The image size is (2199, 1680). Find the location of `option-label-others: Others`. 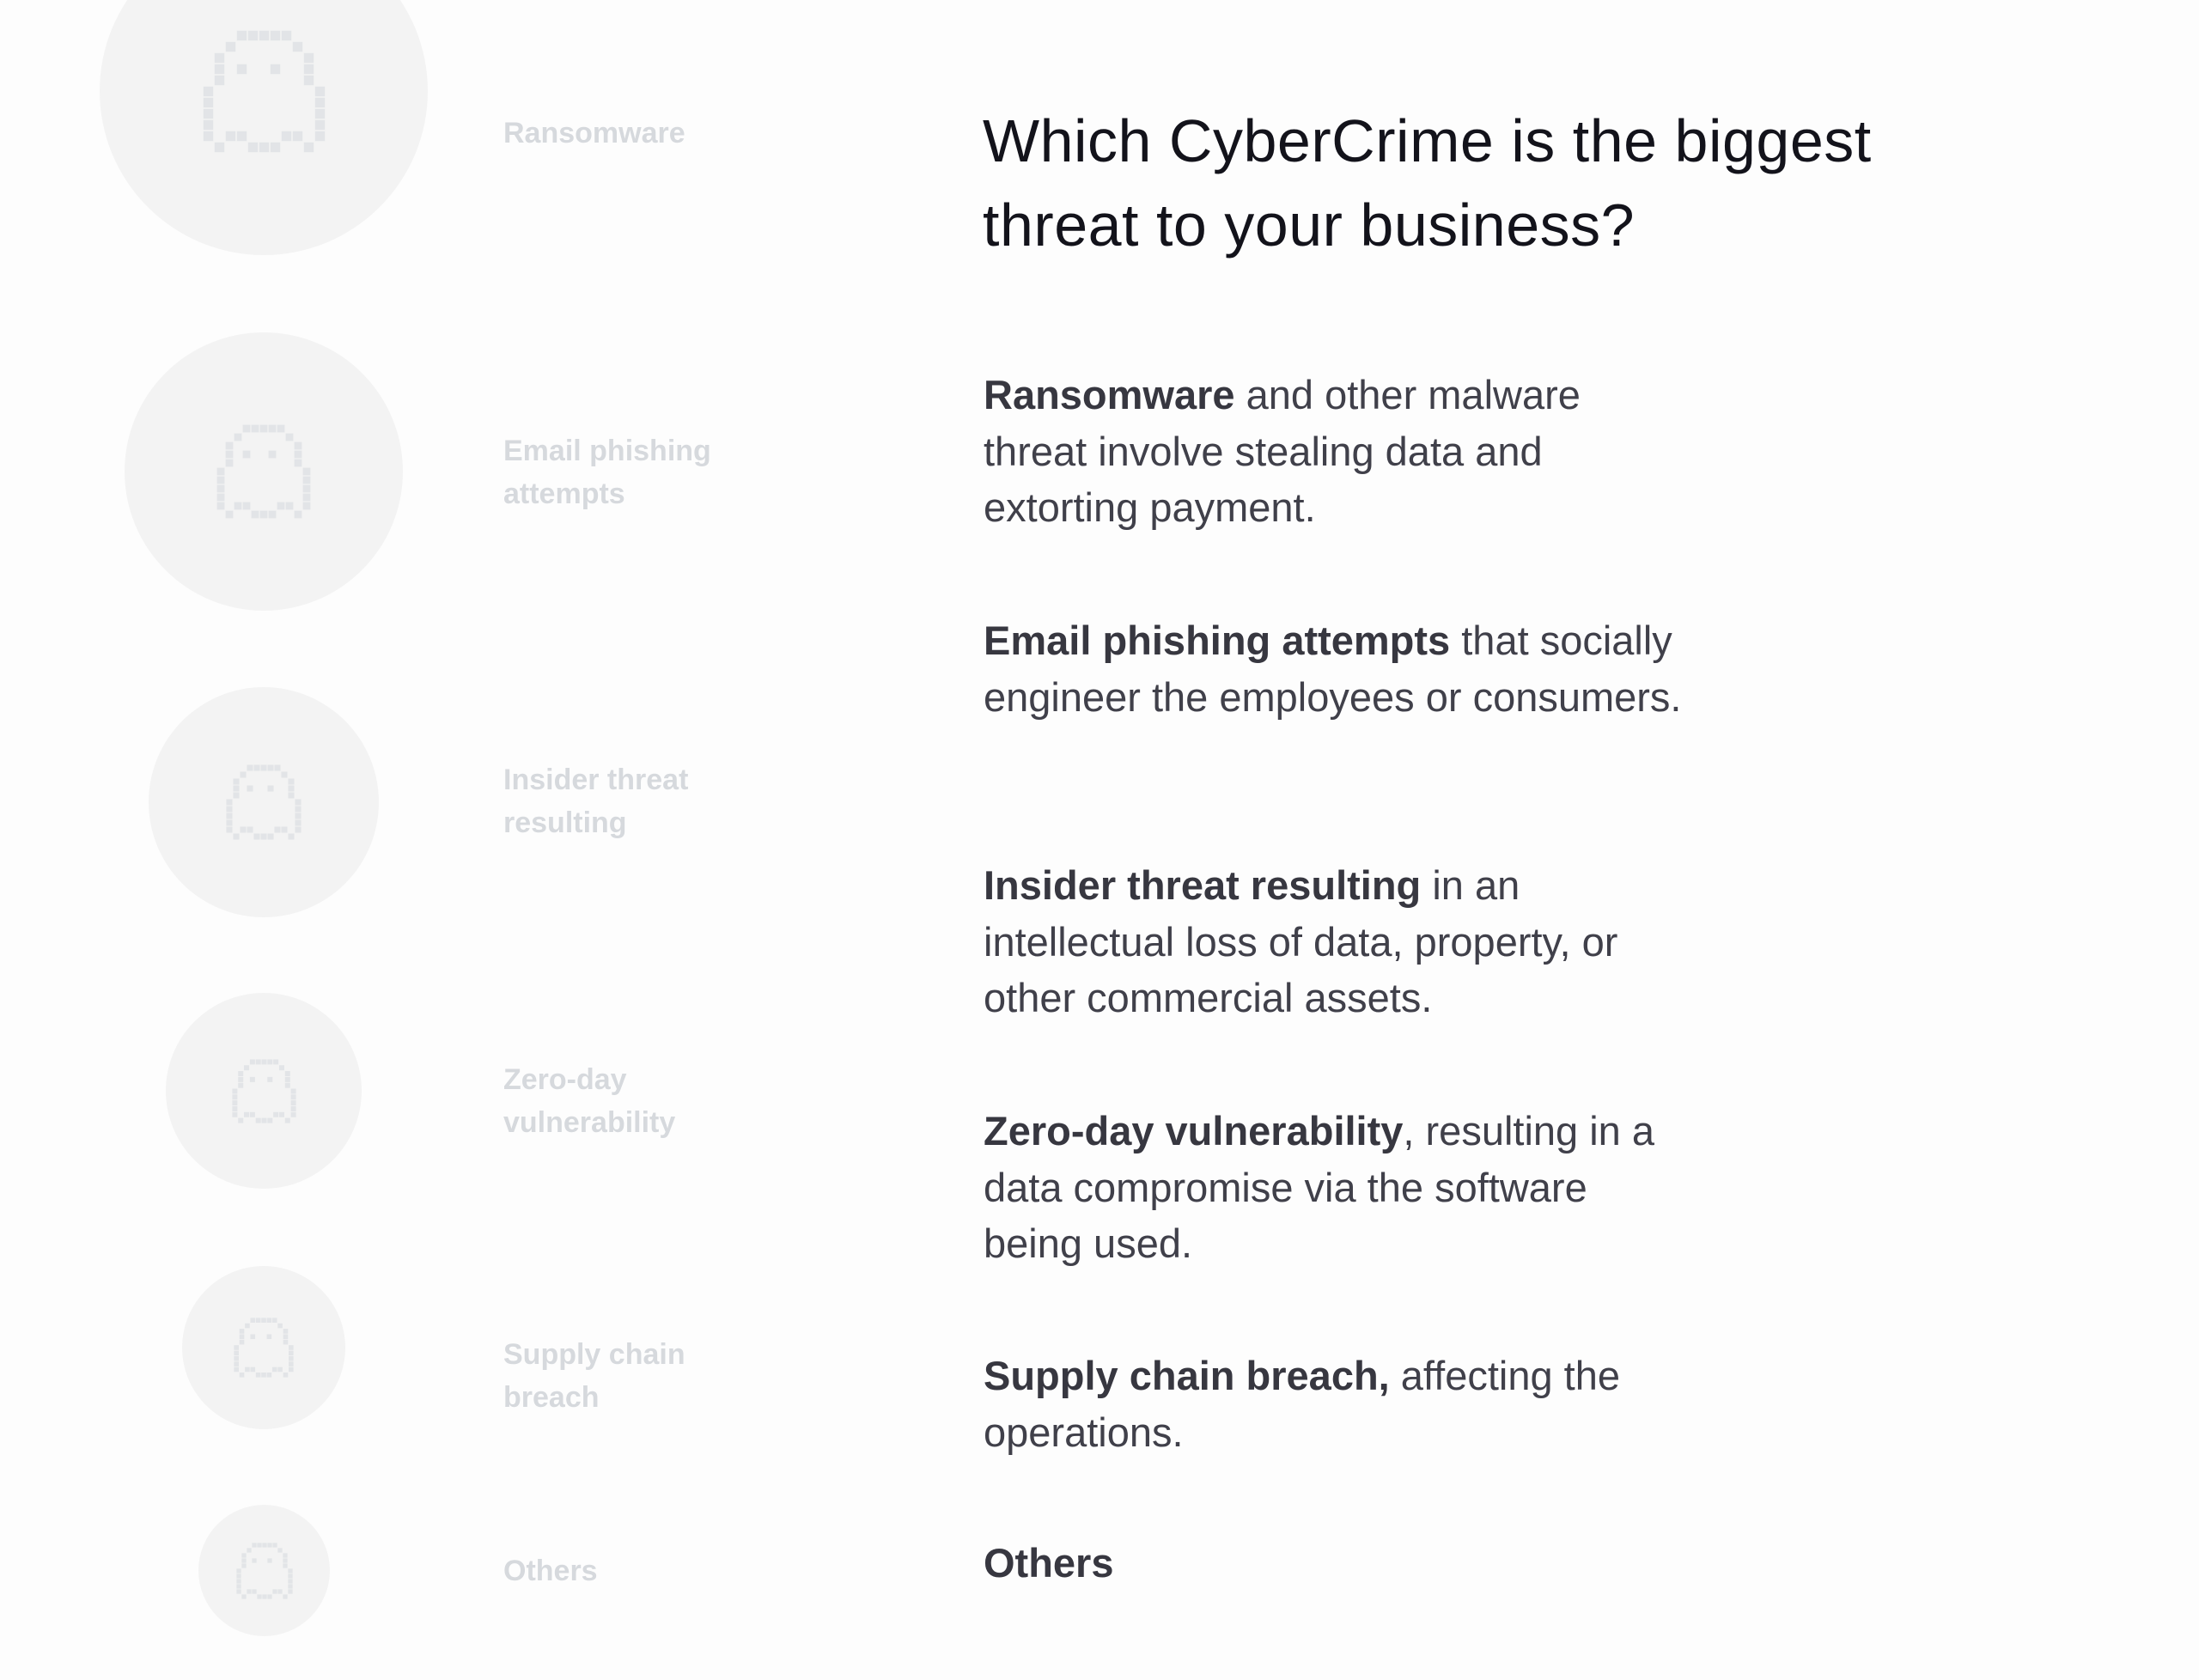

option-label-others: Others is located at coordinates (641, 1571).